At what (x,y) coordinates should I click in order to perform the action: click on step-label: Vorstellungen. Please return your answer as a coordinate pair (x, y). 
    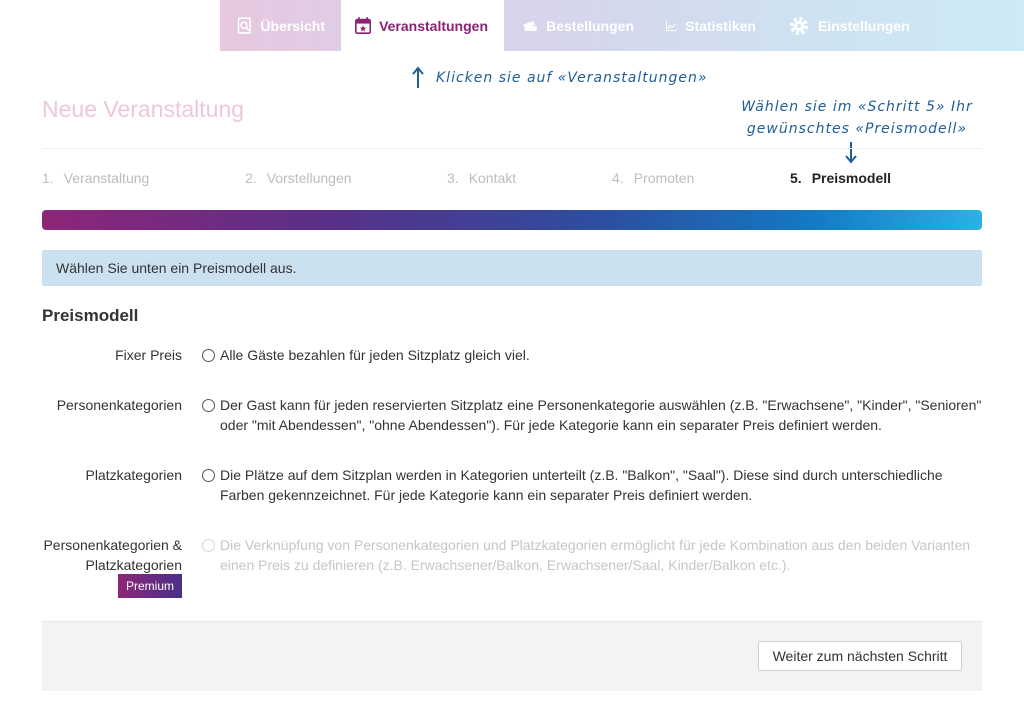
    Looking at the image, I should click on (309, 178).